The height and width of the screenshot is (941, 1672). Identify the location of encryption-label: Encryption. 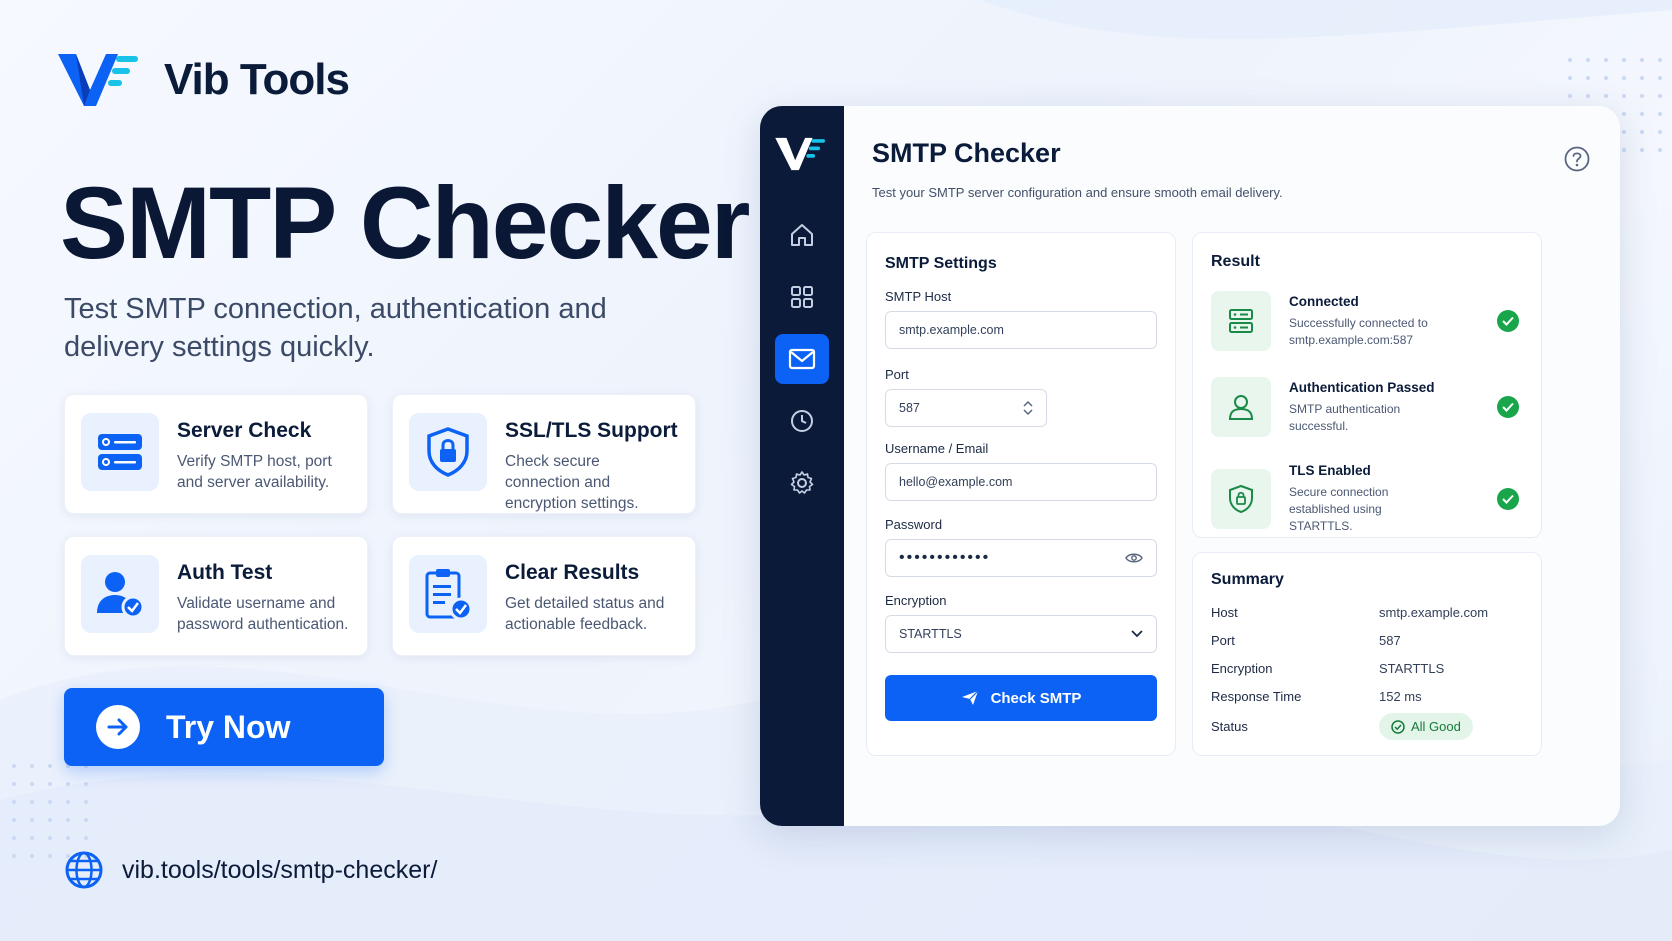
(916, 600).